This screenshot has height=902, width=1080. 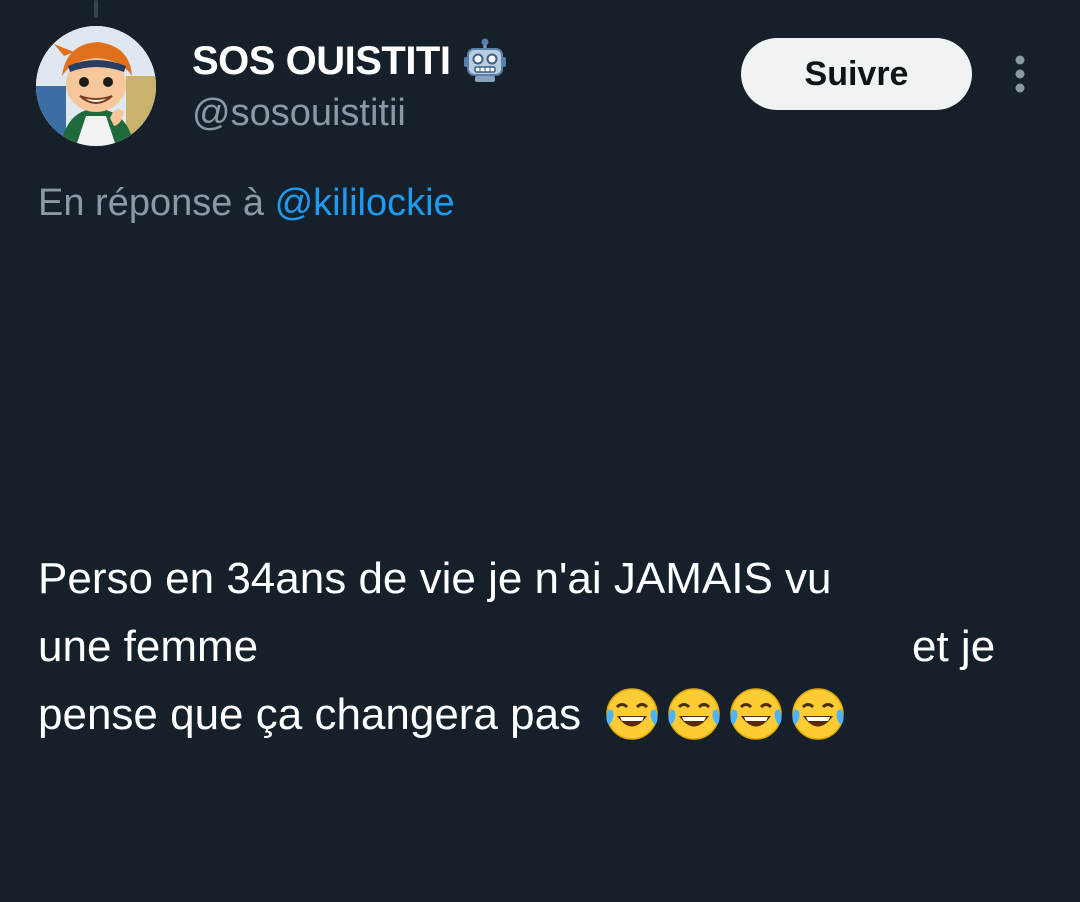 What do you see at coordinates (365, 203) in the screenshot?
I see `reply-mention-link: @kililockie` at bounding box center [365, 203].